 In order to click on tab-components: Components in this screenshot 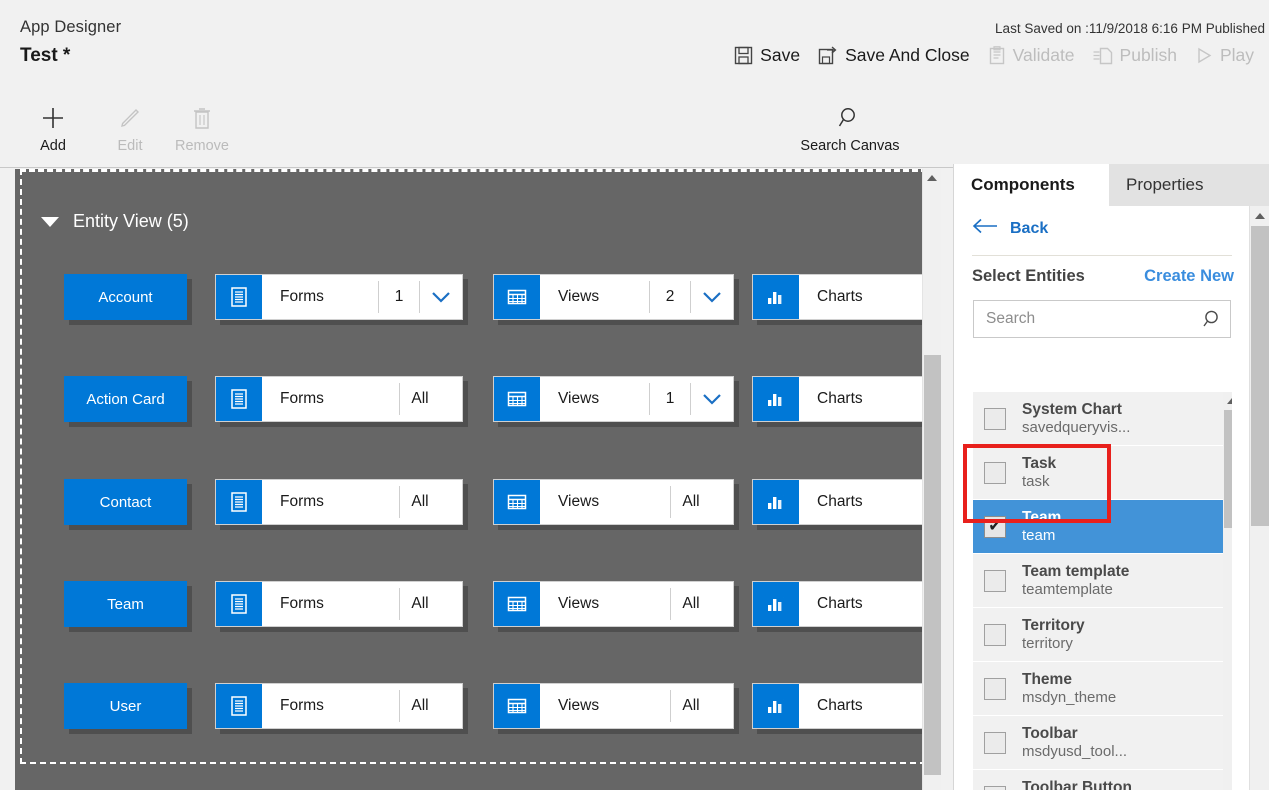, I will do `click(1031, 185)`.